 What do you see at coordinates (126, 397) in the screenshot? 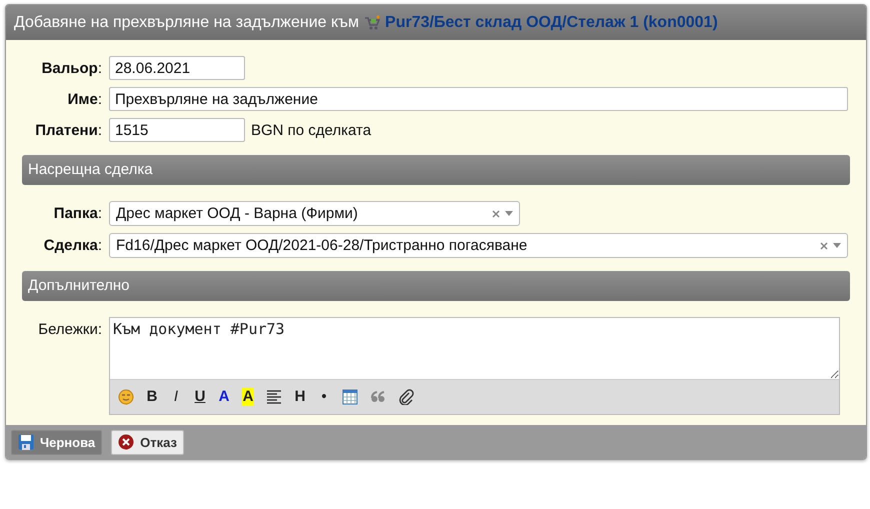
I see `smiley-icon` at bounding box center [126, 397].